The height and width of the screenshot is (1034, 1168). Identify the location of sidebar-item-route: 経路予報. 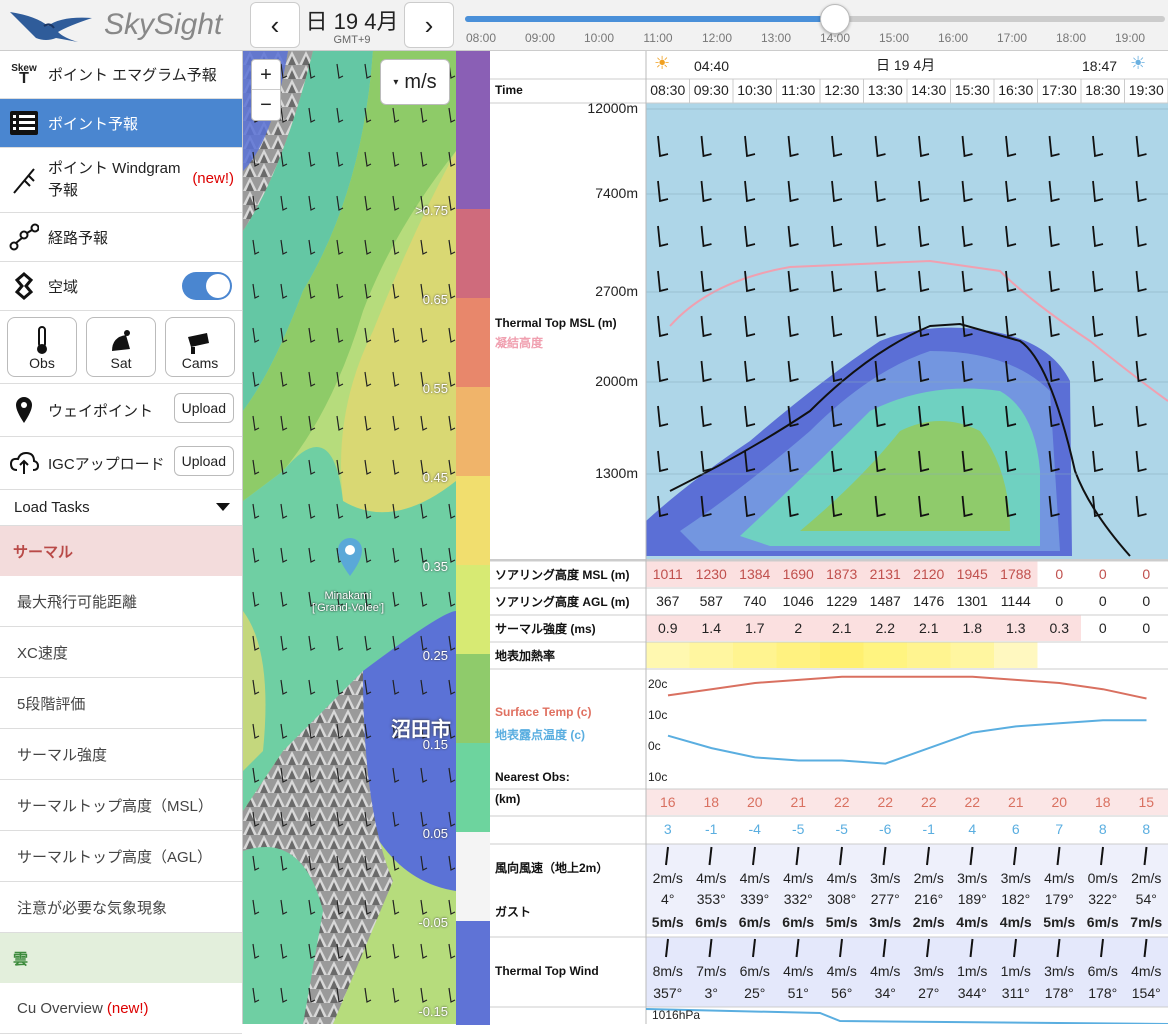
(121, 237).